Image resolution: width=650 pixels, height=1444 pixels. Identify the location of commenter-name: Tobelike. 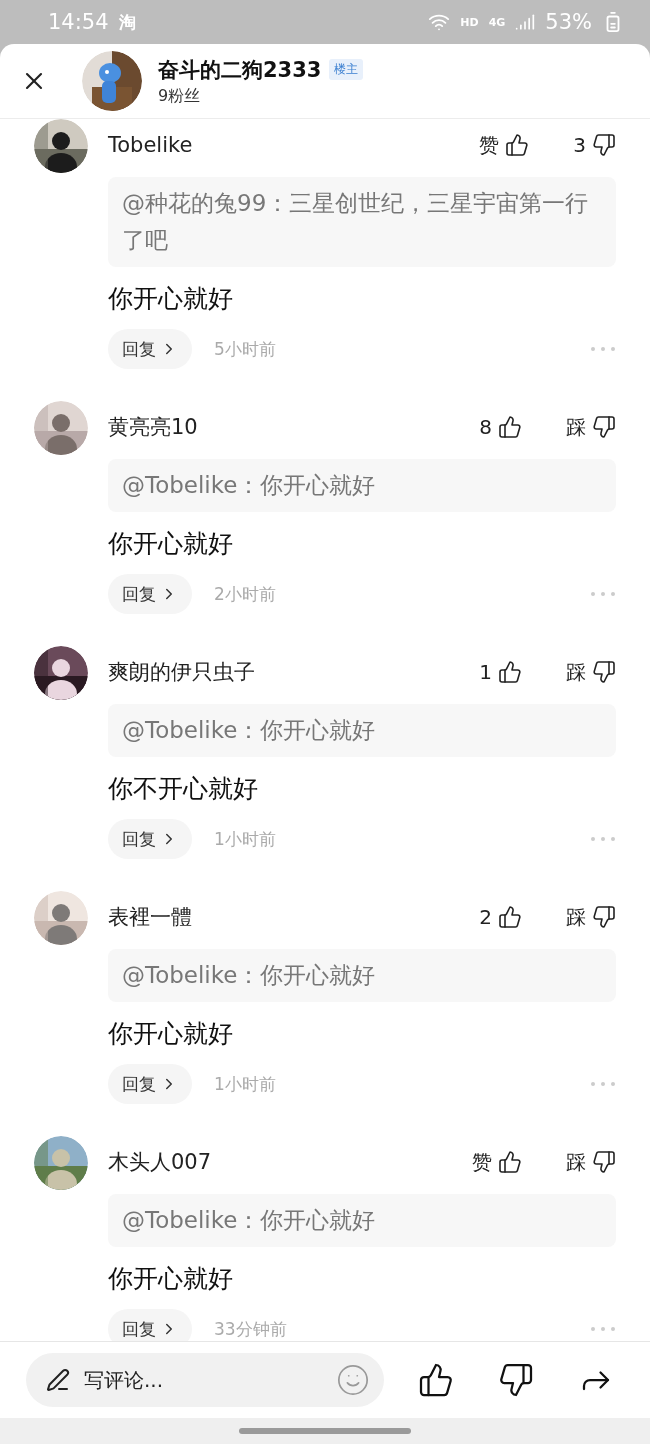
(151, 145).